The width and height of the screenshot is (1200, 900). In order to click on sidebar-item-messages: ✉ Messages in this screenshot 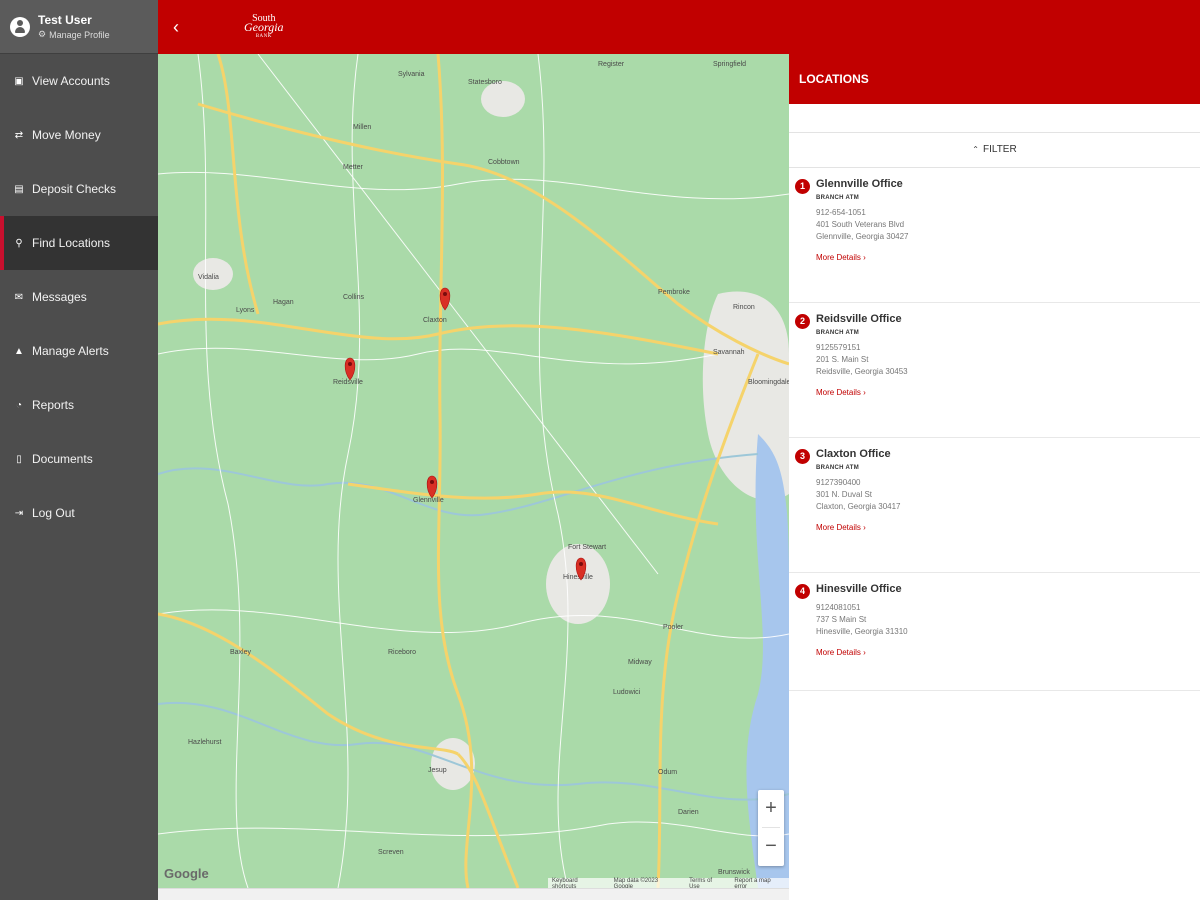, I will do `click(79, 297)`.